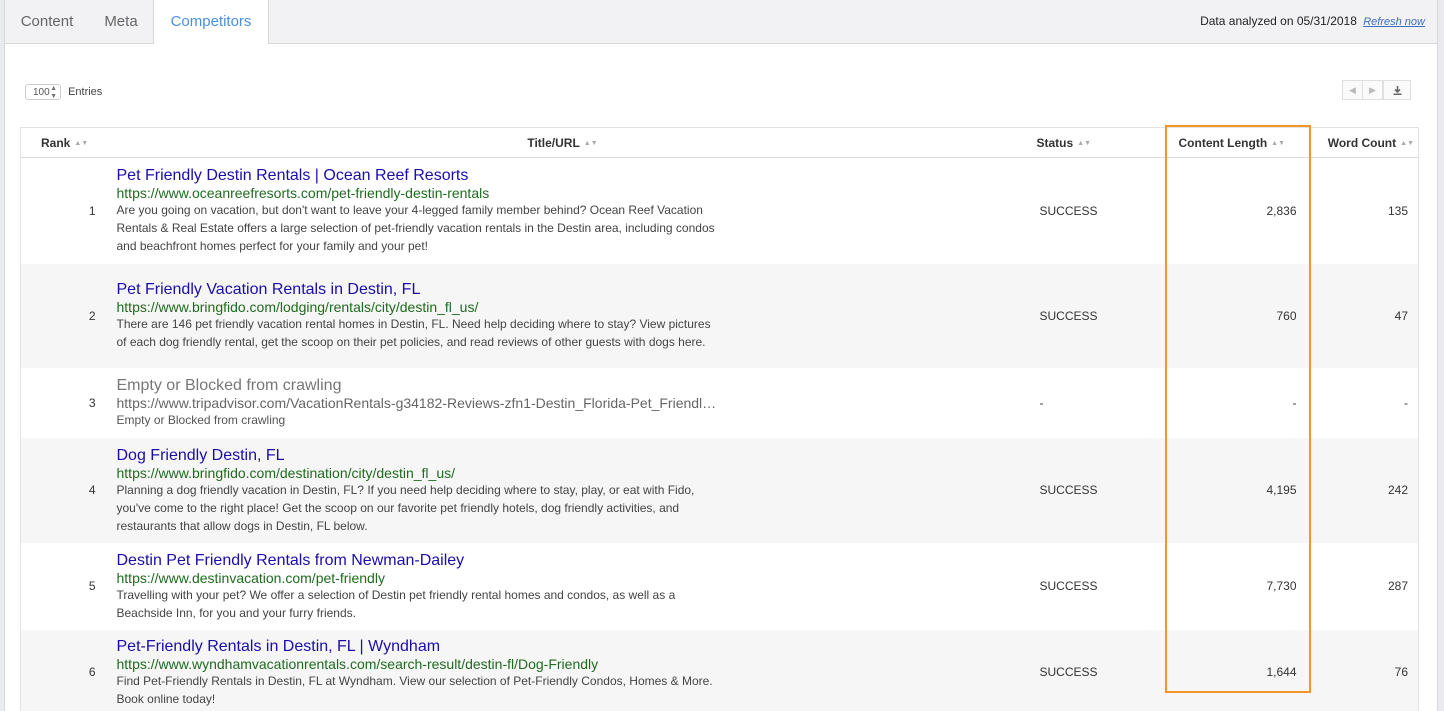  What do you see at coordinates (1223, 142) in the screenshot?
I see `column-header-label: Content Length` at bounding box center [1223, 142].